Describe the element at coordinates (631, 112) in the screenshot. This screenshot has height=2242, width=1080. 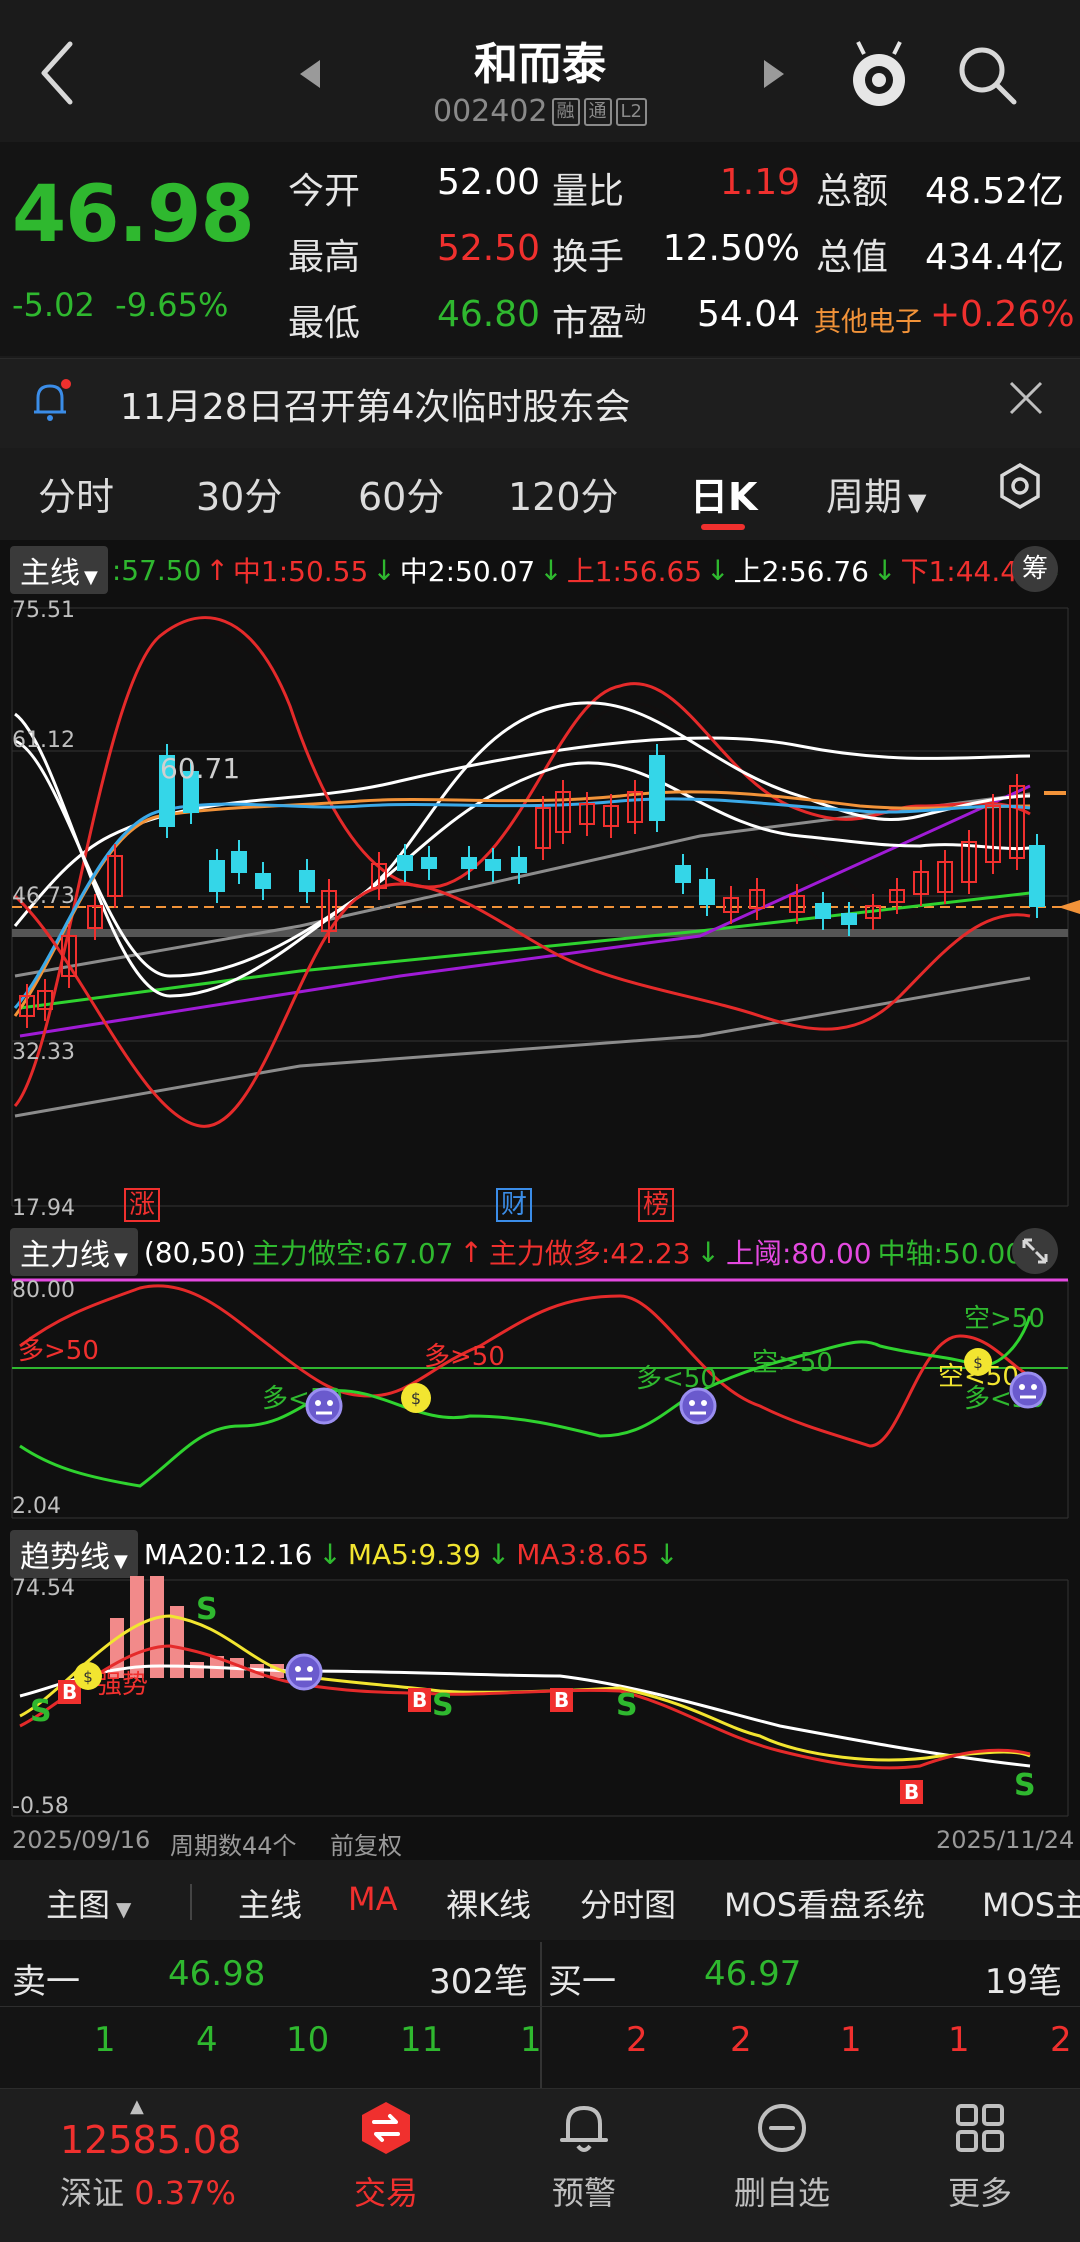
I see `tag-level2: L2` at that location.